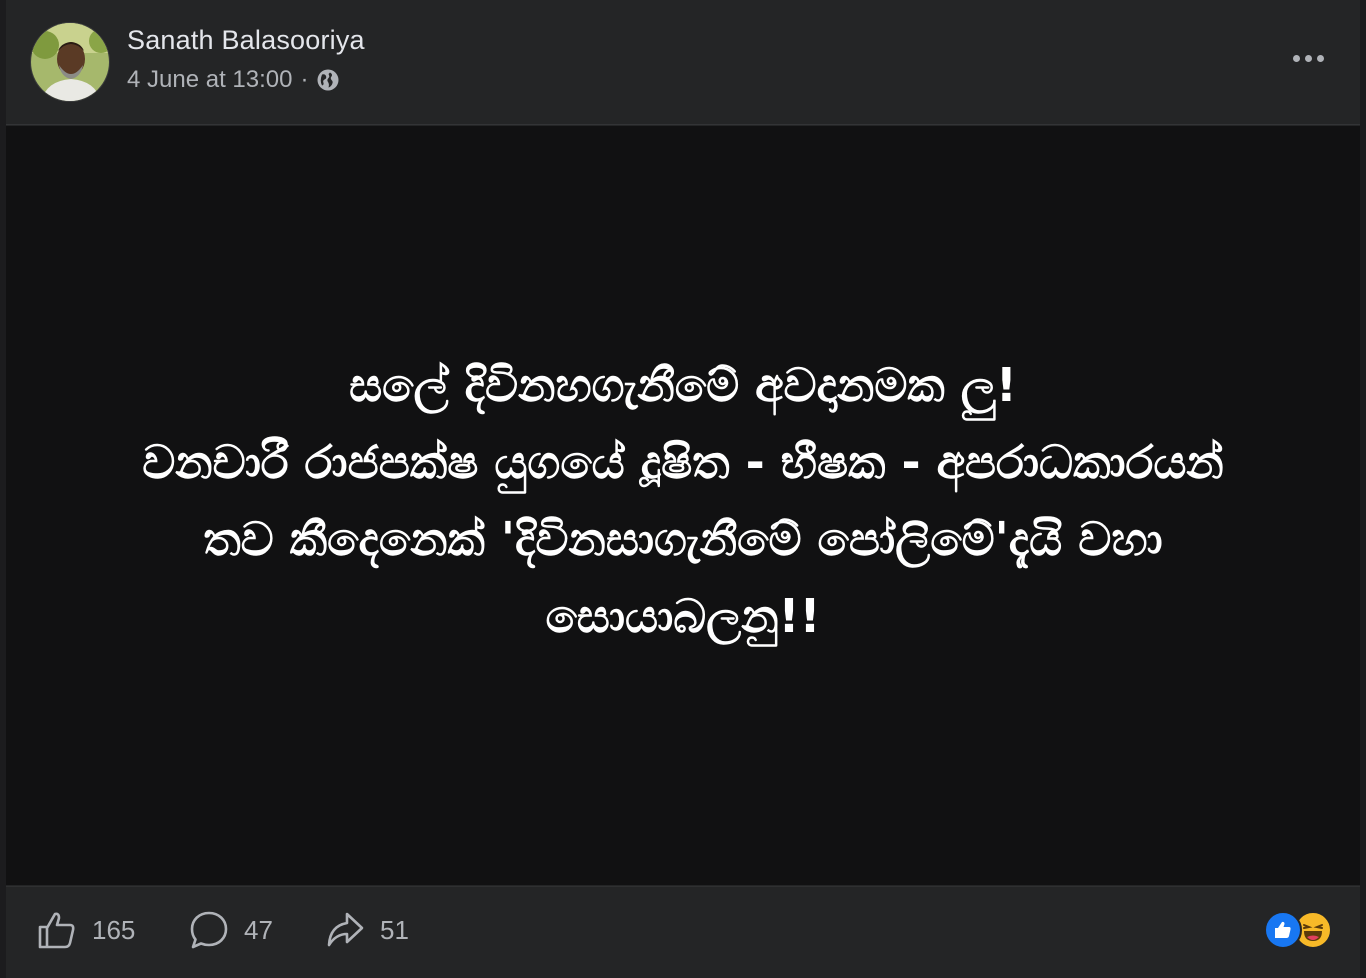 The width and height of the screenshot is (1366, 978). I want to click on post-text-line: සලේ දිවිනහගැනීමේ අවදානමක ලු!, so click(683, 384).